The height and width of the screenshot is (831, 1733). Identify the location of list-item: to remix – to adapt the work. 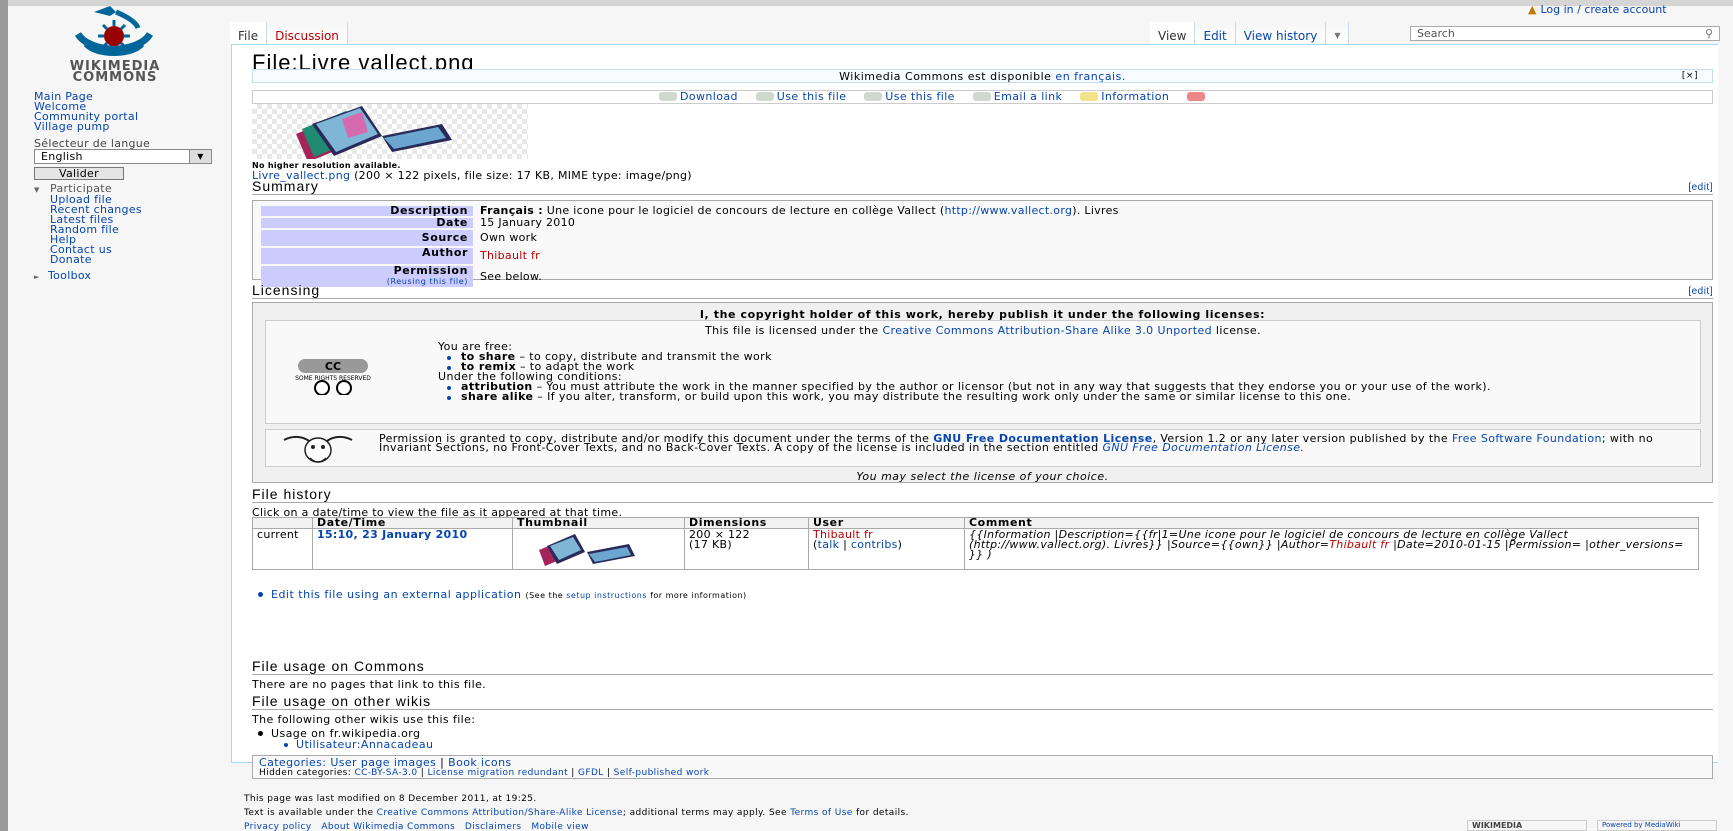
(991, 366).